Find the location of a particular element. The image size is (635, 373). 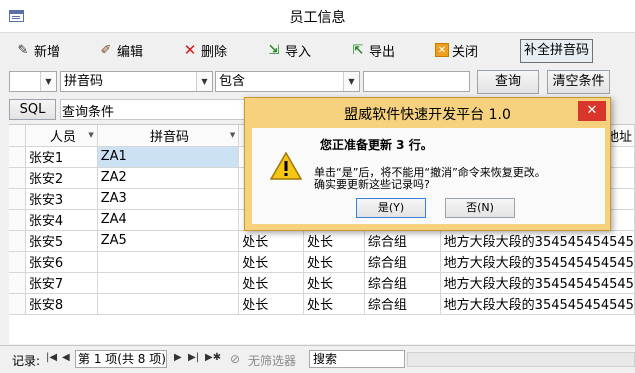

table-cell: ZA1 is located at coordinates (168, 157).